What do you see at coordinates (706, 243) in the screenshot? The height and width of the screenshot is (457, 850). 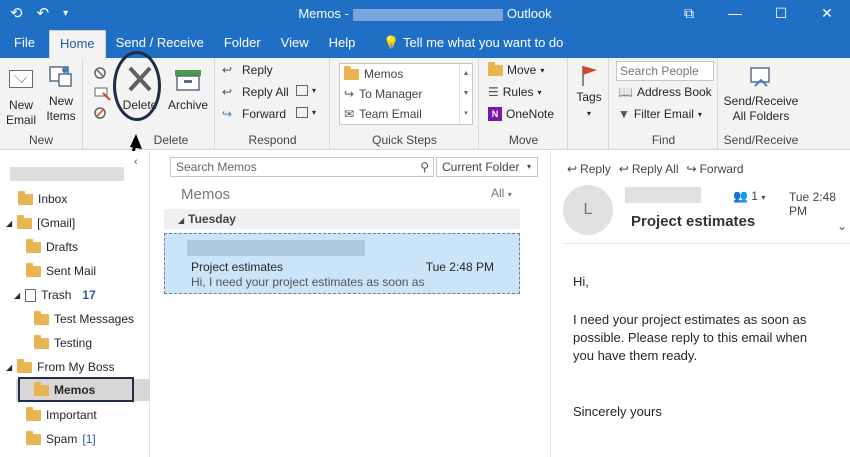 I see `header-divider` at bounding box center [706, 243].